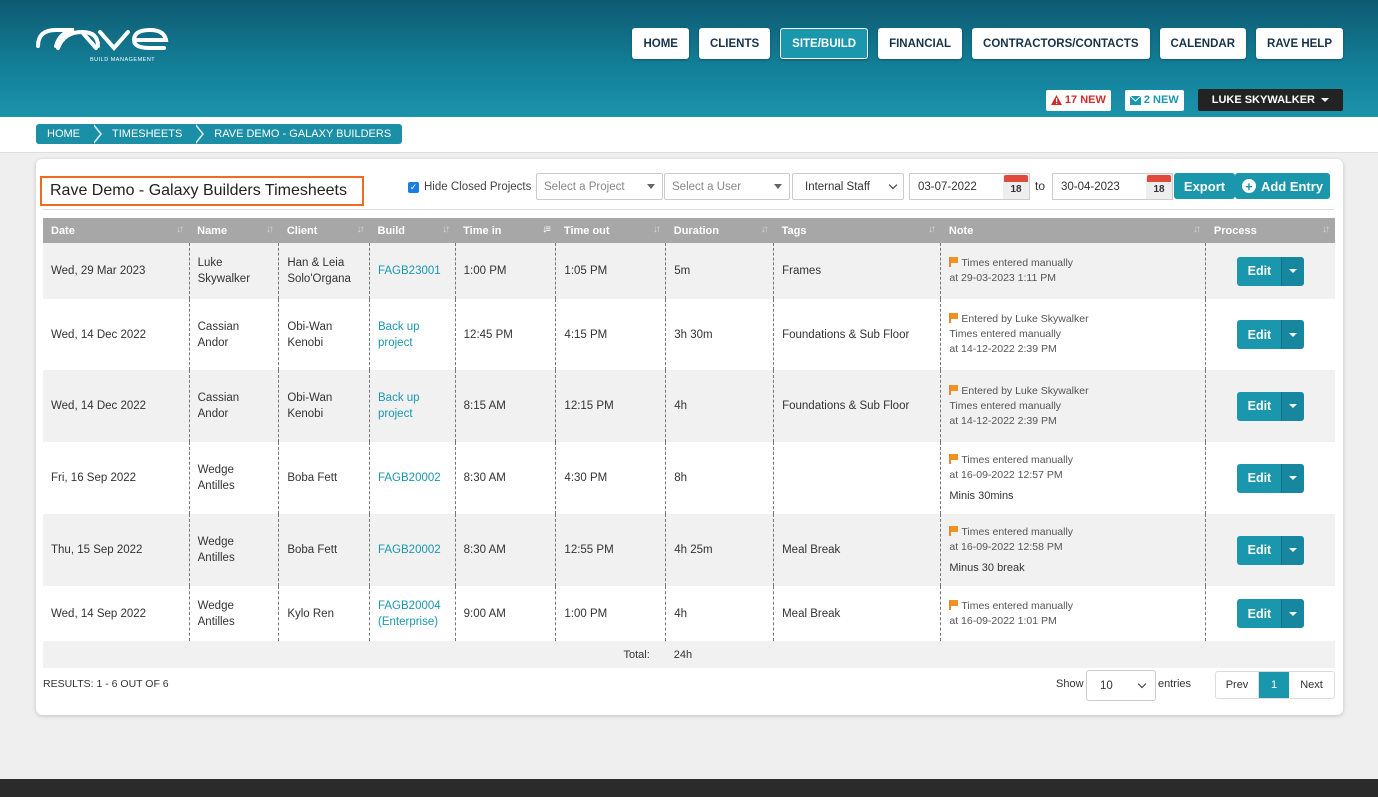 The image size is (1378, 797). I want to click on col-time-out: Time out ↓↑, so click(610, 230).